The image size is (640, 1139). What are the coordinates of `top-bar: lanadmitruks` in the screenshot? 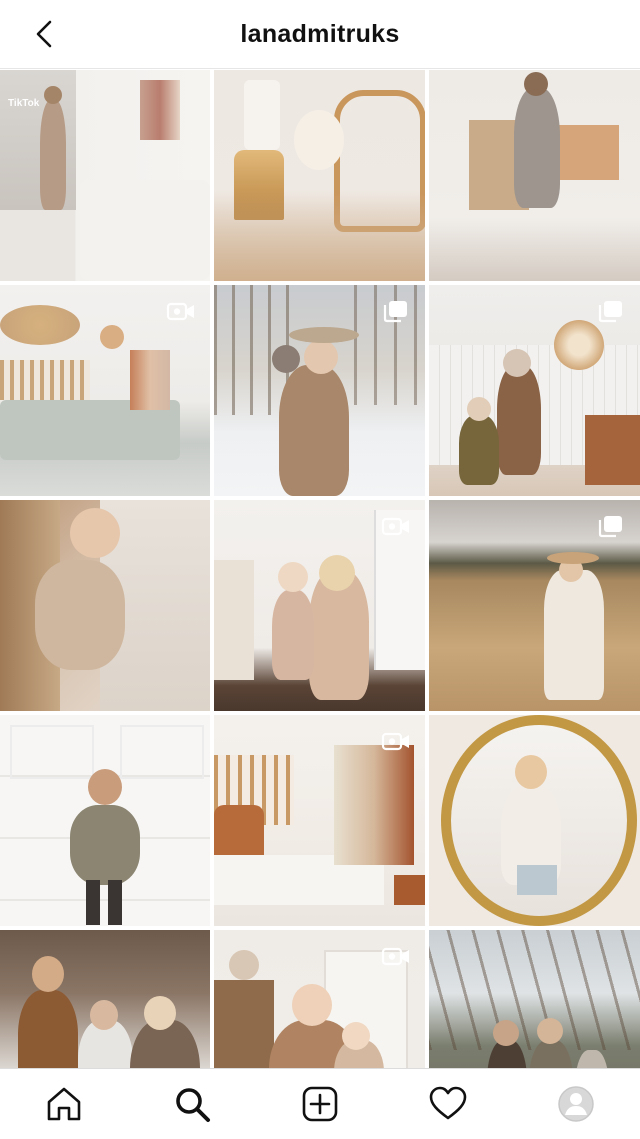 It's located at (320, 34).